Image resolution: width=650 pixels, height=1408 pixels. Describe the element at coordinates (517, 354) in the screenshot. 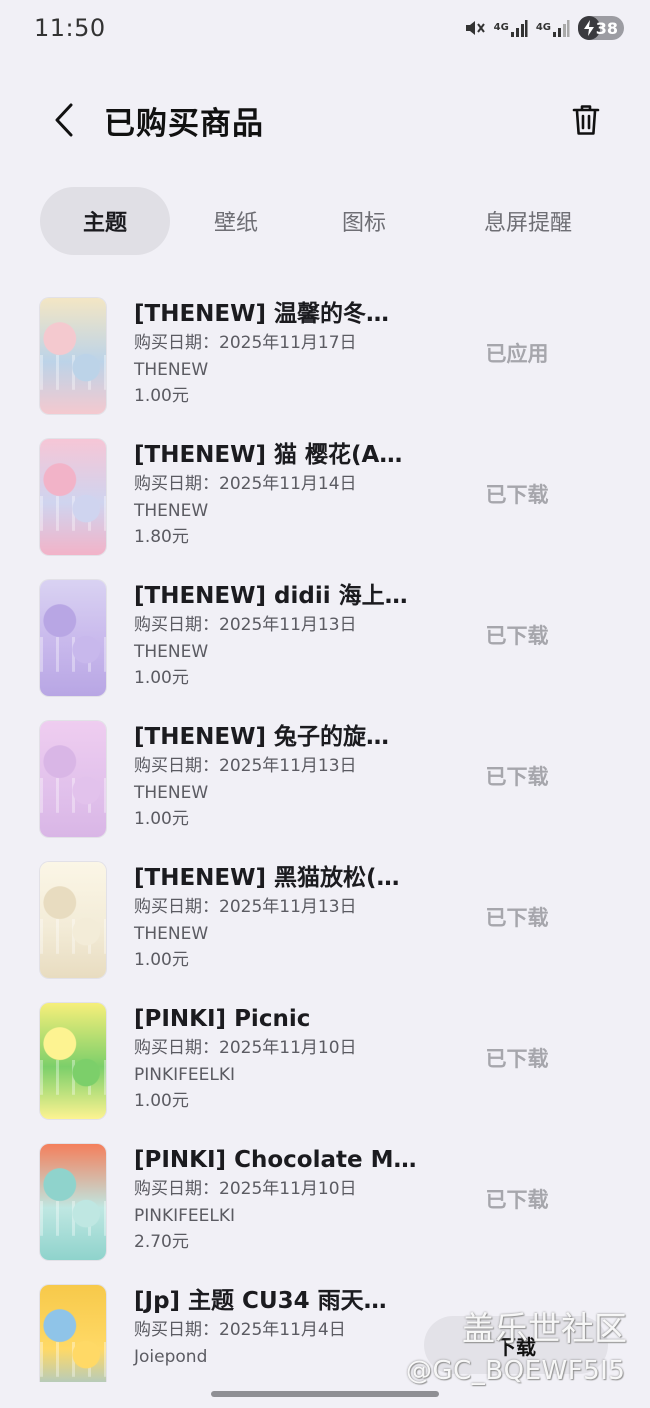

I see `status-label: 已应用` at that location.